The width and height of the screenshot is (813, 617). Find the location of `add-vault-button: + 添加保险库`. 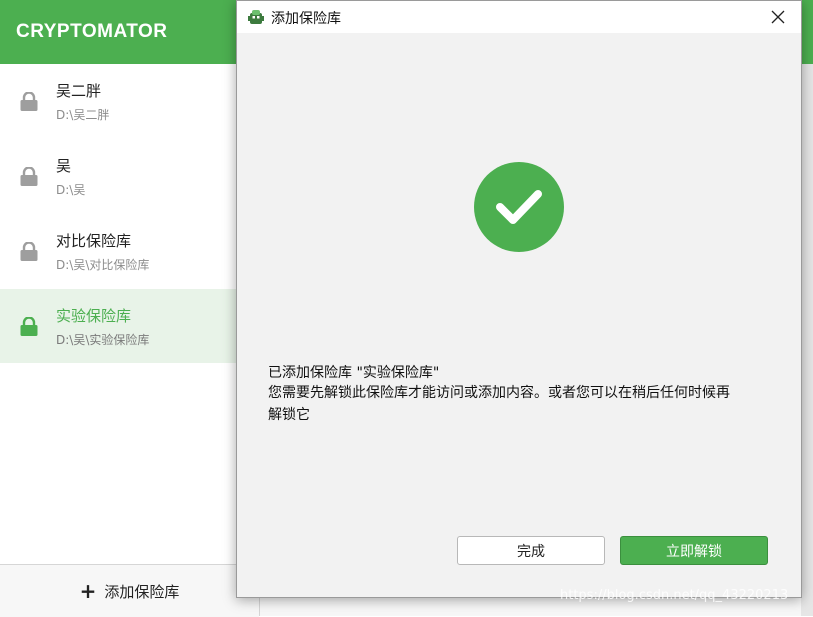

add-vault-button: + 添加保险库 is located at coordinates (129, 591).